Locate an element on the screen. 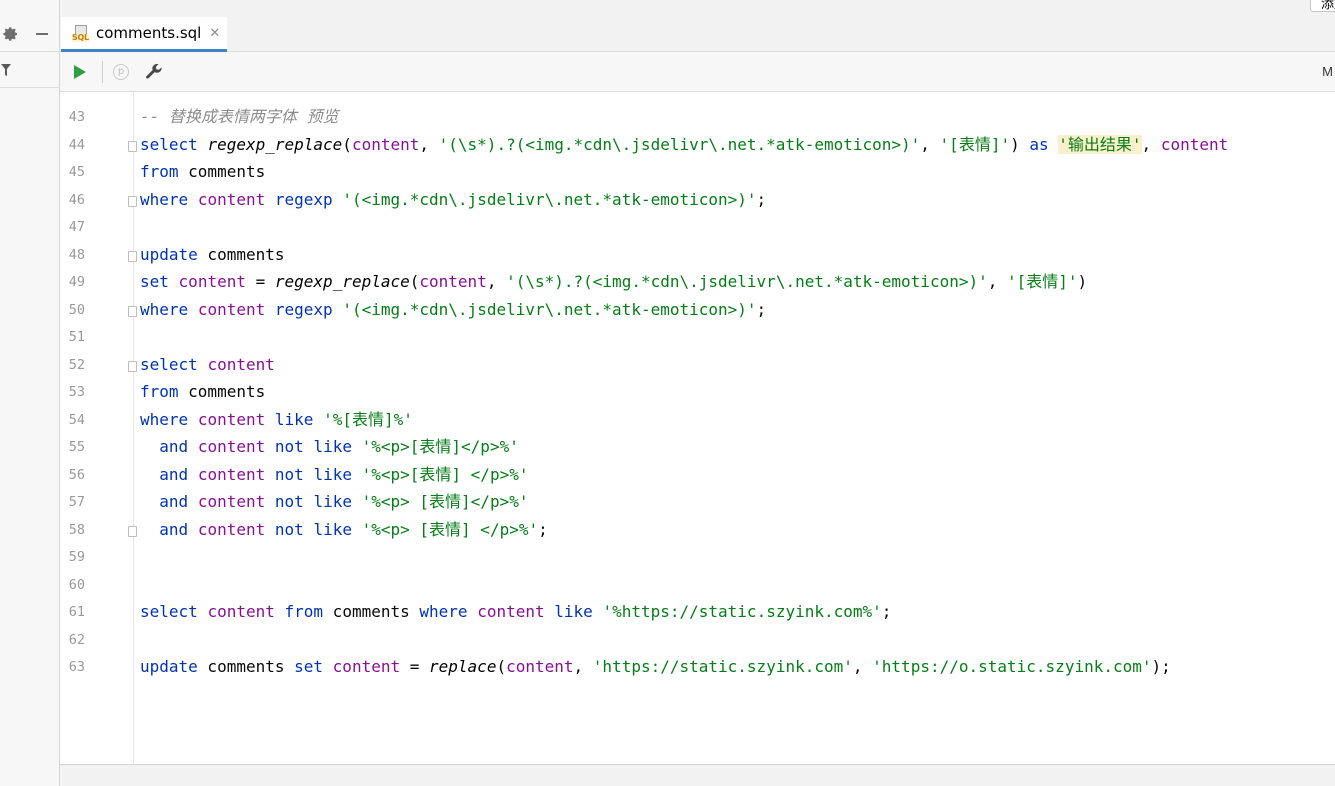 The height and width of the screenshot is (786, 1335). minimize-icon is located at coordinates (42, 34).